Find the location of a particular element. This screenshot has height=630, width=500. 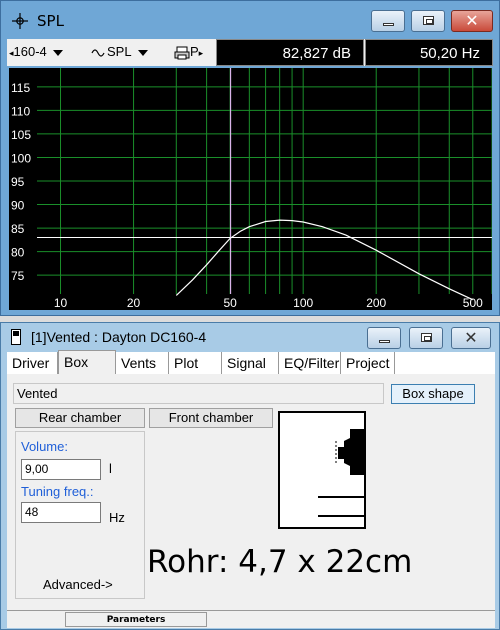

vent-annotation: Rohr: 4,7 x 22cm is located at coordinates (280, 562).